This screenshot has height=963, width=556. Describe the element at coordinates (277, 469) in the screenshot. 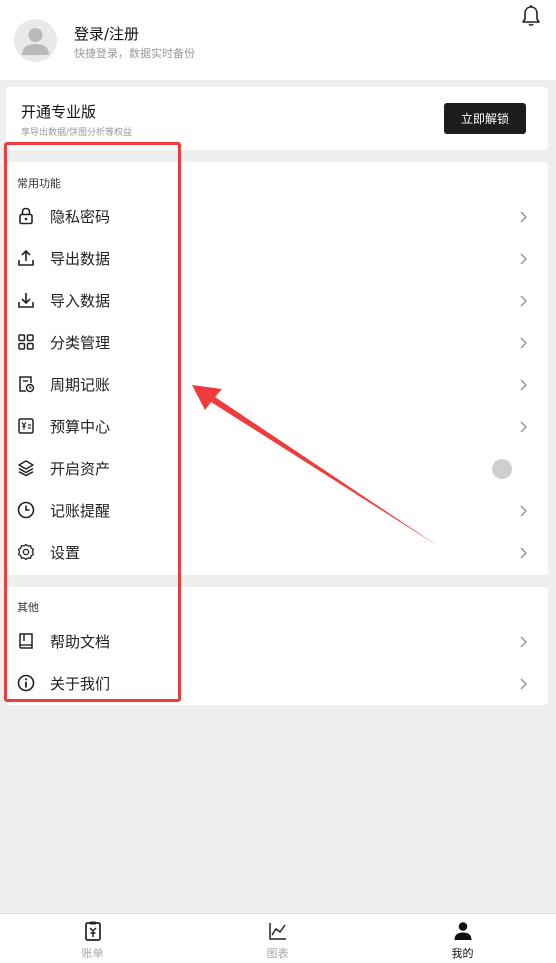

I see `menu-item-enable-assets: 开启资产` at that location.